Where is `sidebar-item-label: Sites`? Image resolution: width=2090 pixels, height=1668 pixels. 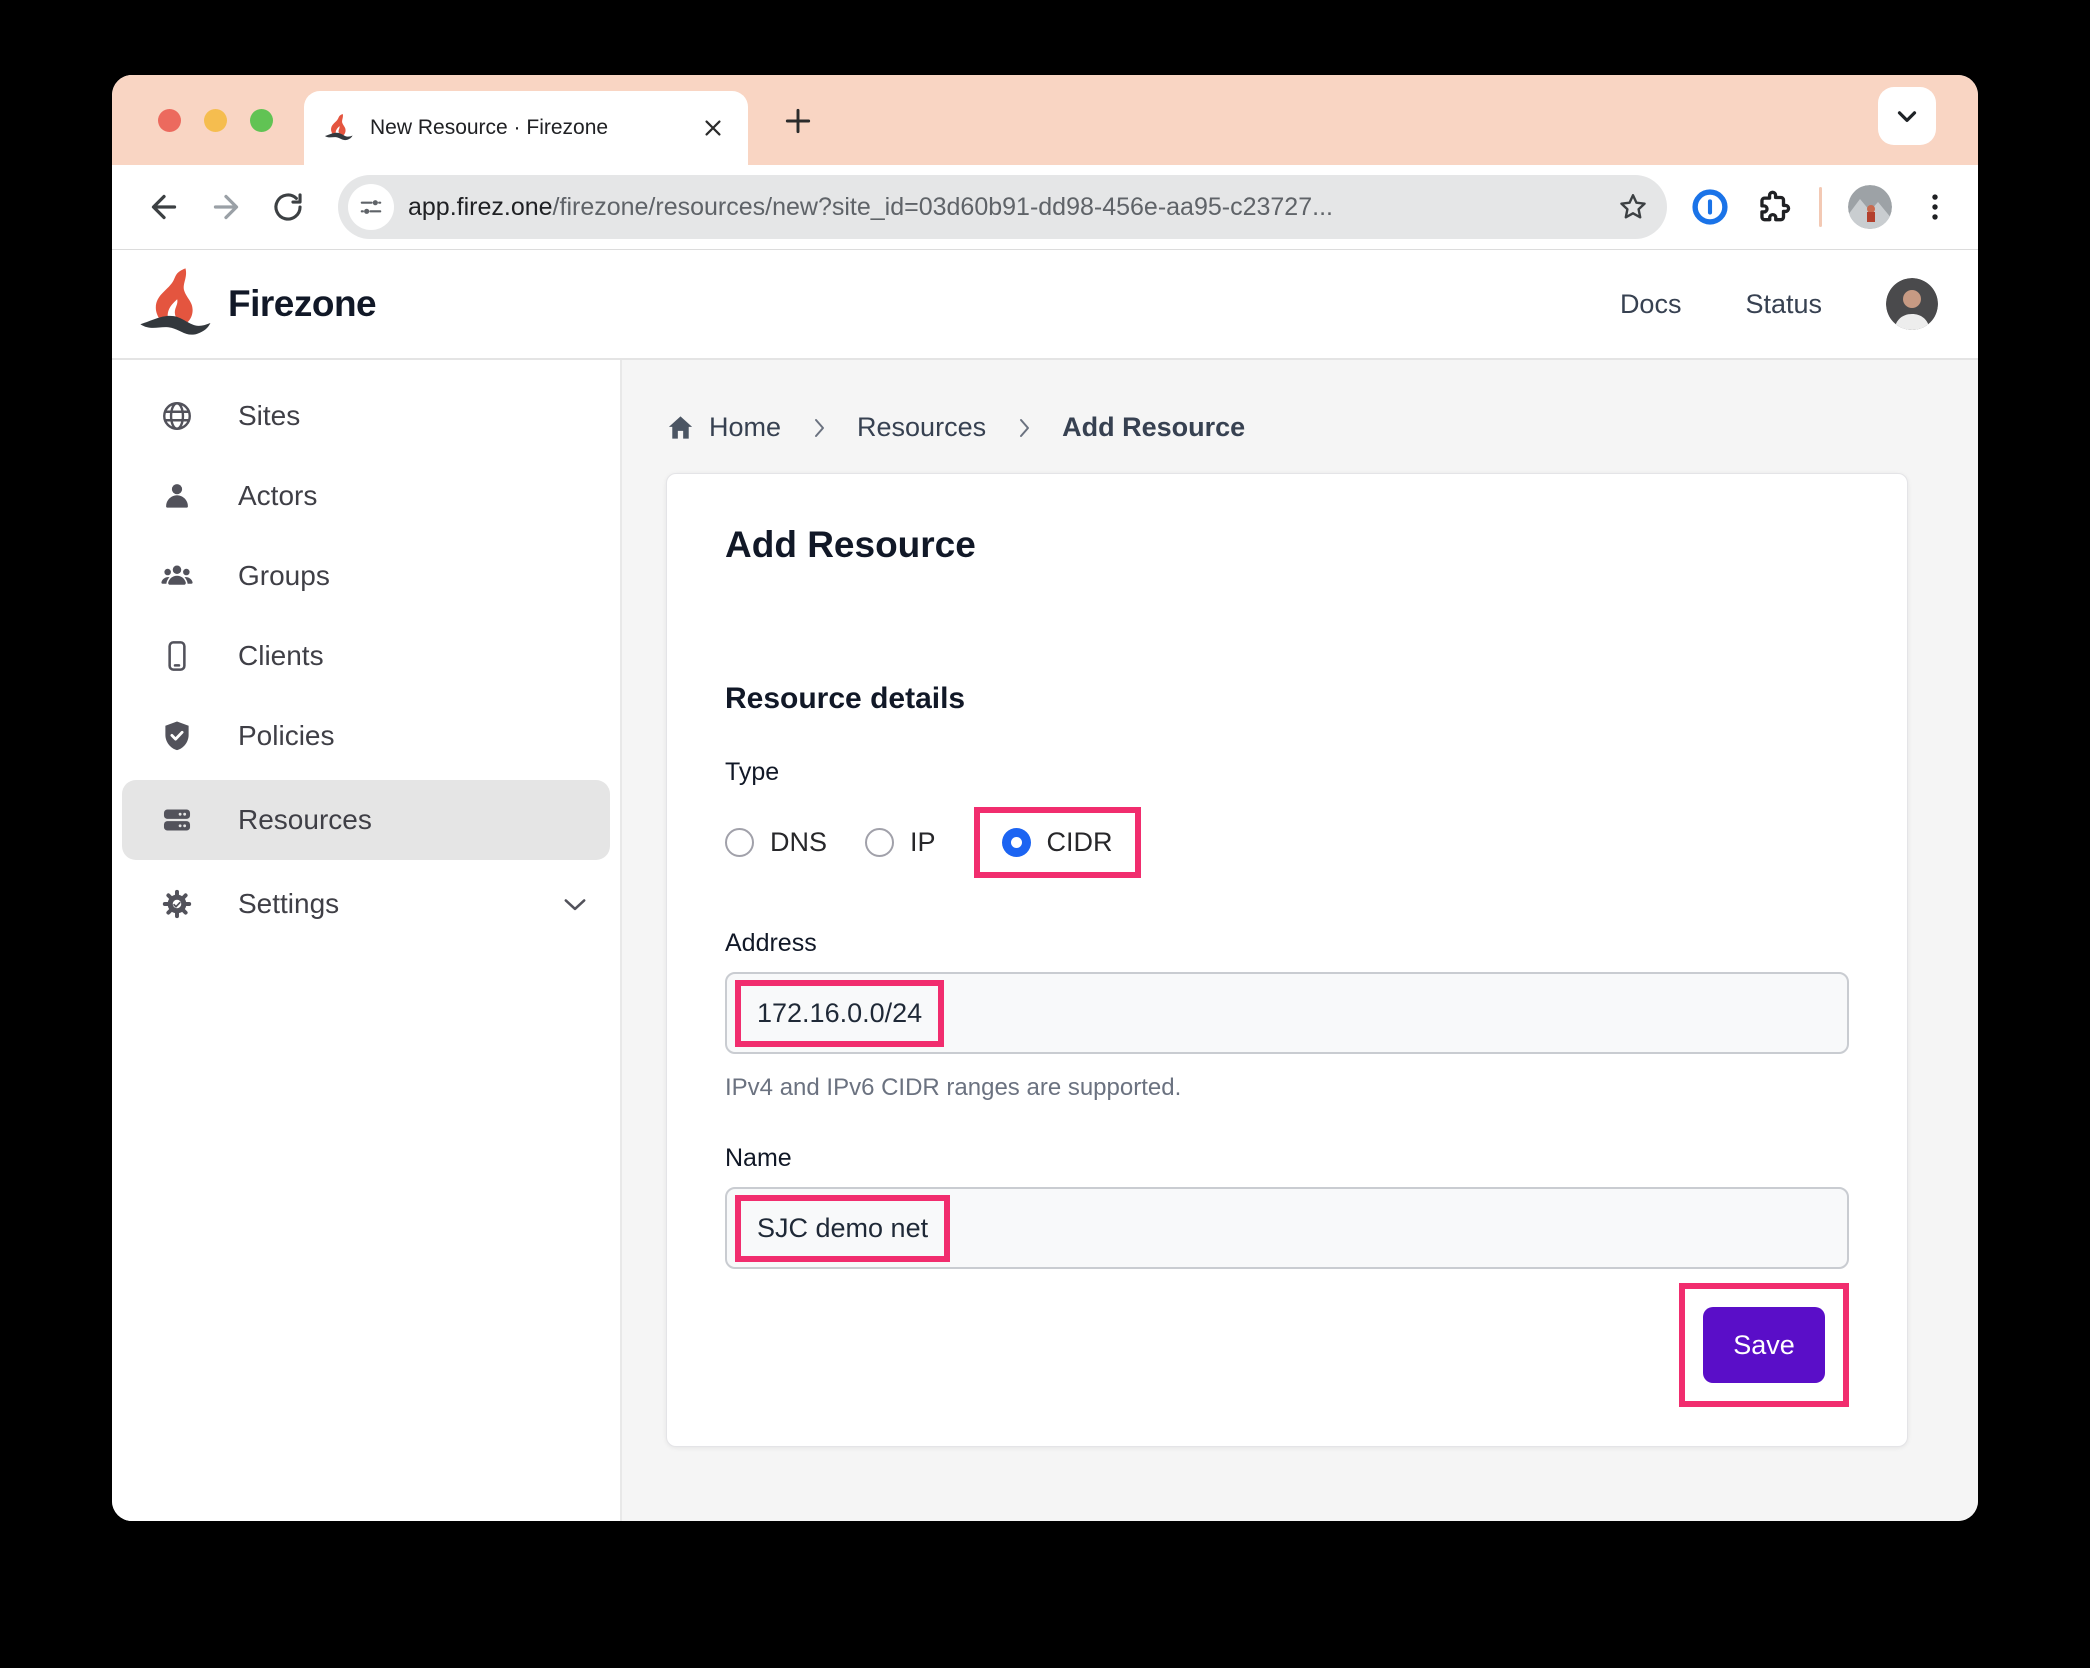 sidebar-item-label: Sites is located at coordinates (269, 415).